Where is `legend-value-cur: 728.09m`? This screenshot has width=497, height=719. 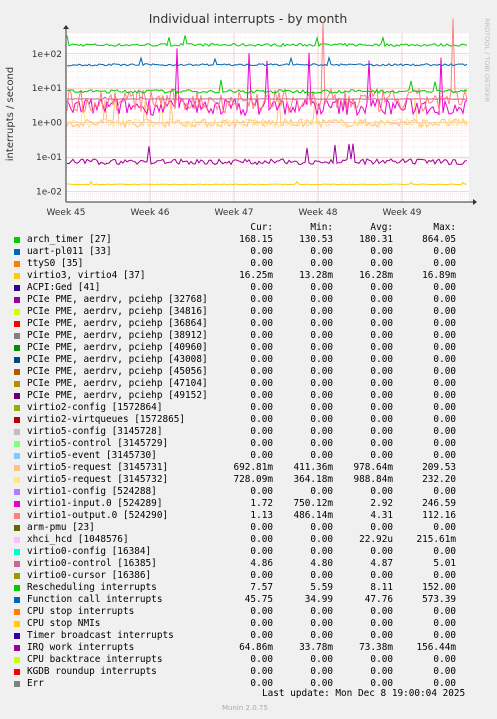
legend-value-cur: 728.09m is located at coordinates (253, 479).